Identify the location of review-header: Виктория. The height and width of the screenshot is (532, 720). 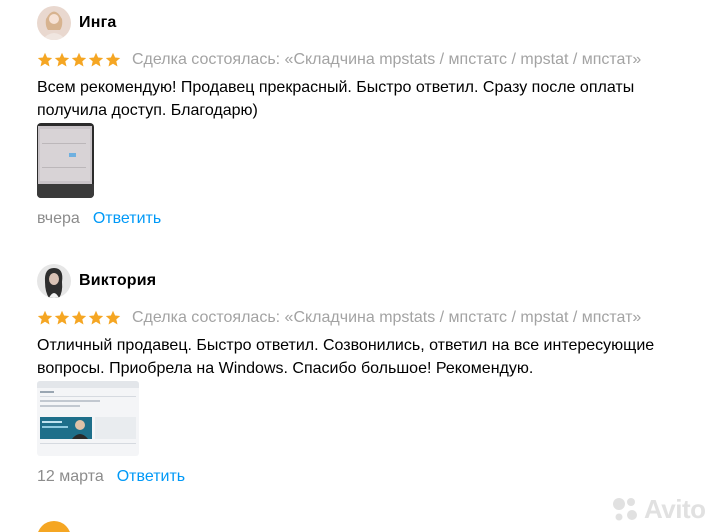
(96, 281).